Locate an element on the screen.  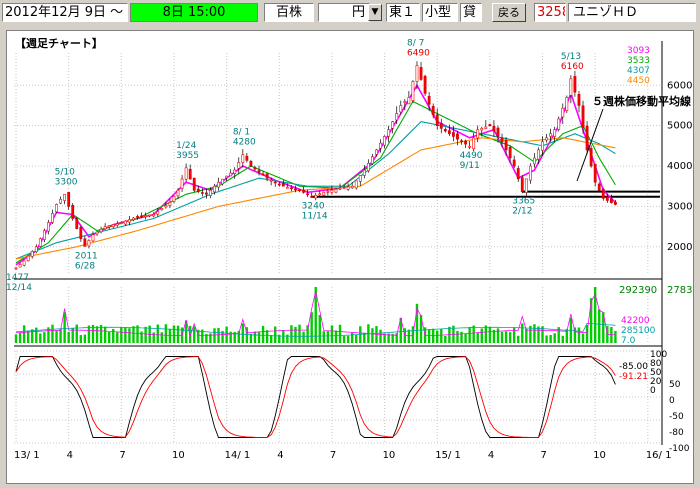
period-field: 8日 15:00 is located at coordinates (194, 12).